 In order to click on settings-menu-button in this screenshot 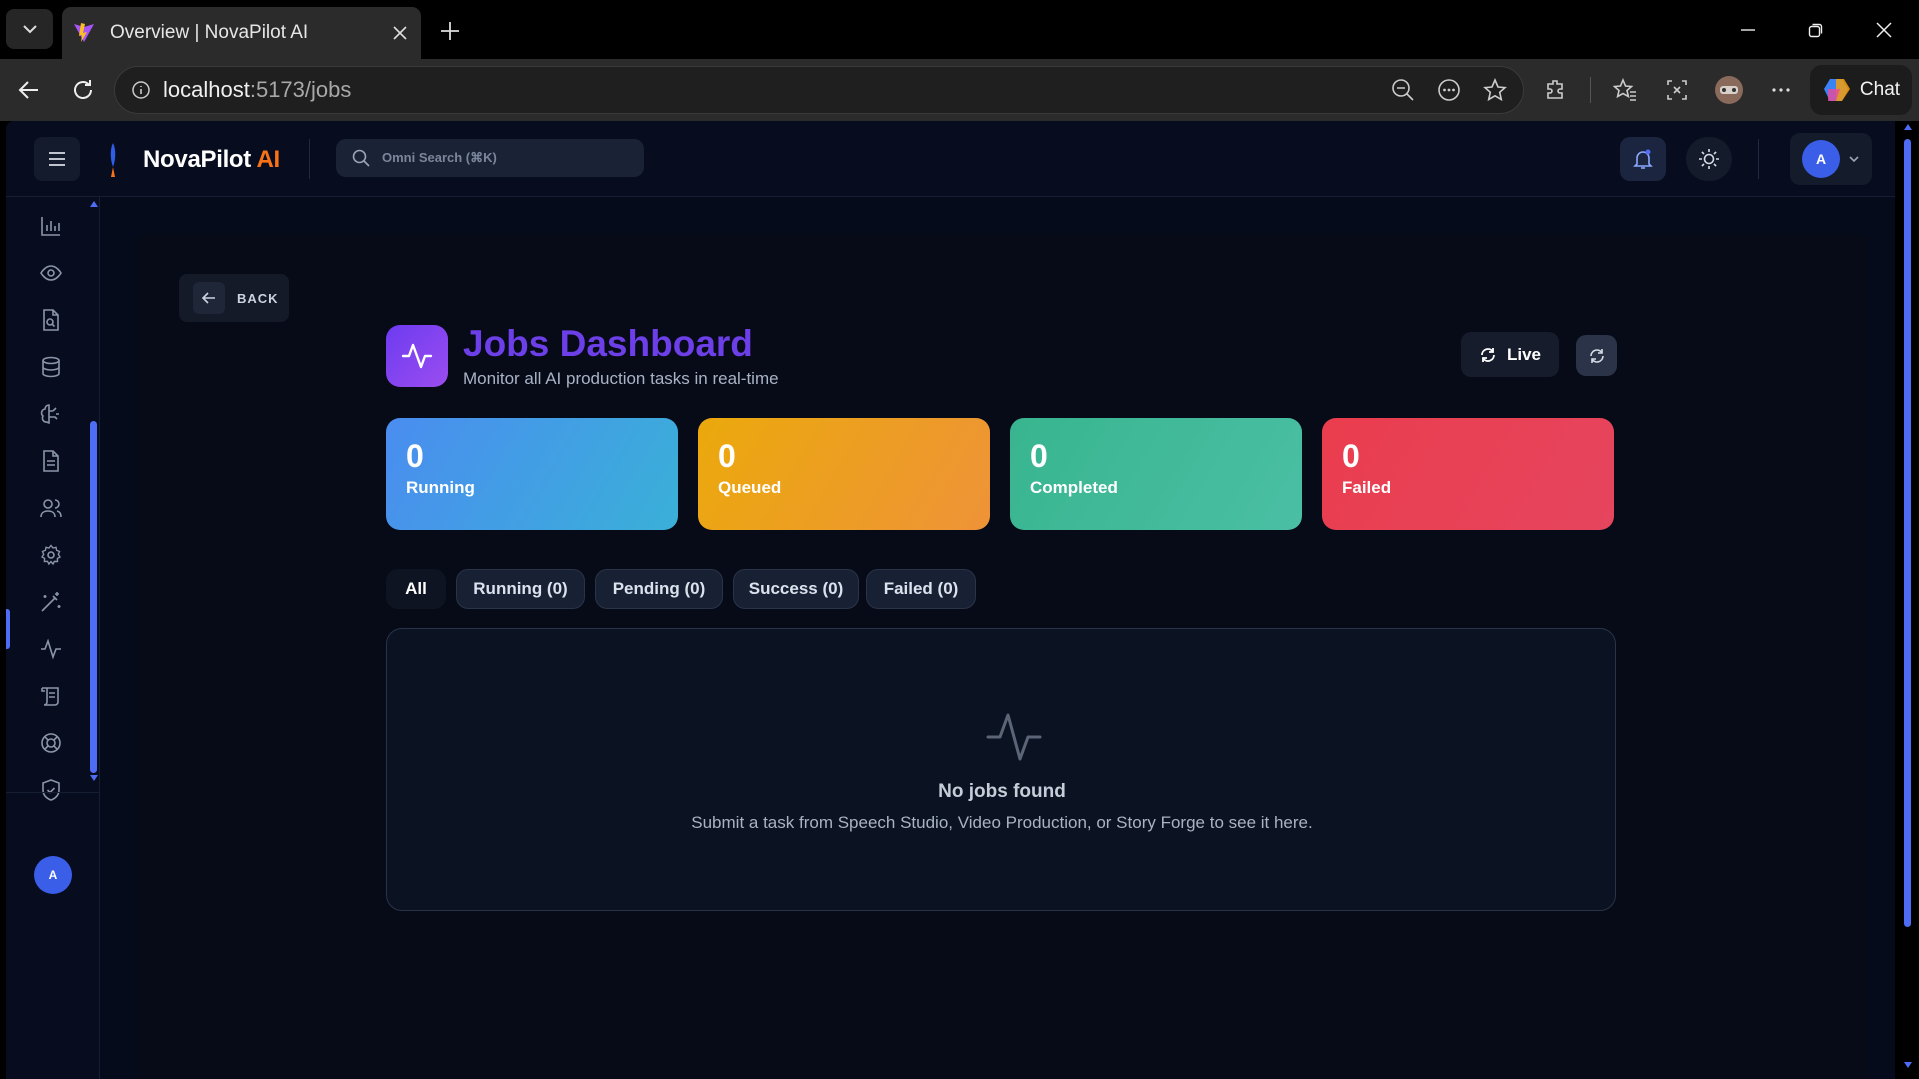, I will do `click(1781, 90)`.